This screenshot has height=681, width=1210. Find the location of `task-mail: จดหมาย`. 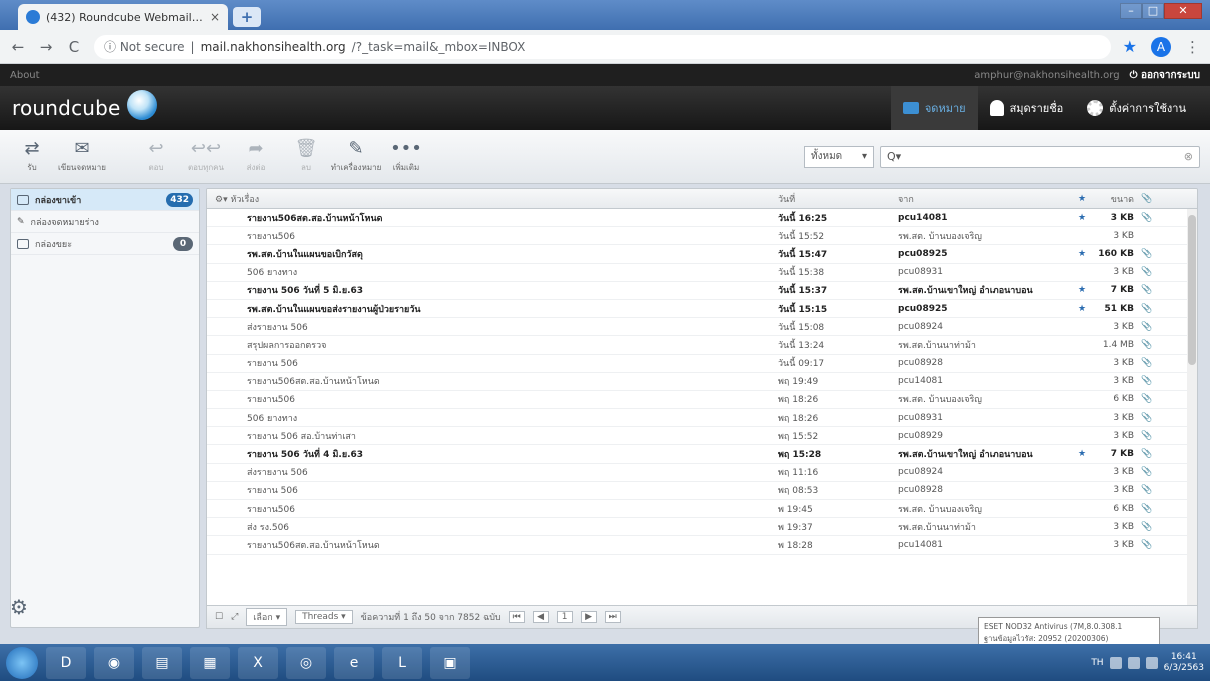

task-mail: จดหมาย is located at coordinates (934, 108).